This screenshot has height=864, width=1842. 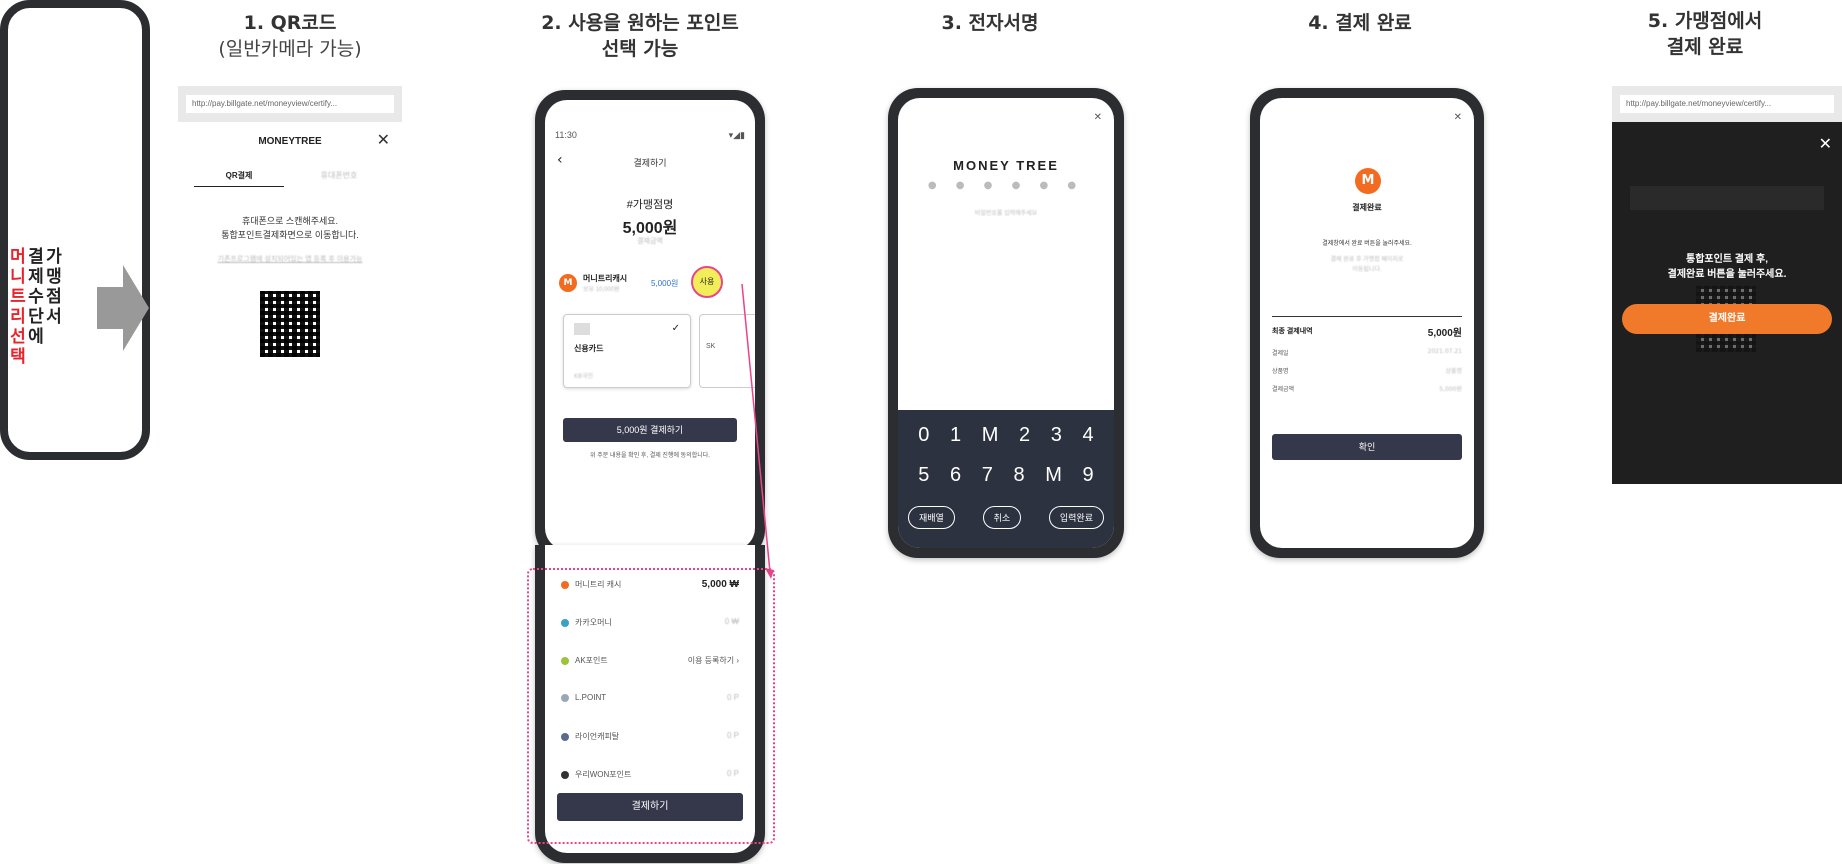 I want to click on moneytree-logo-icon: M, so click(x=1368, y=181).